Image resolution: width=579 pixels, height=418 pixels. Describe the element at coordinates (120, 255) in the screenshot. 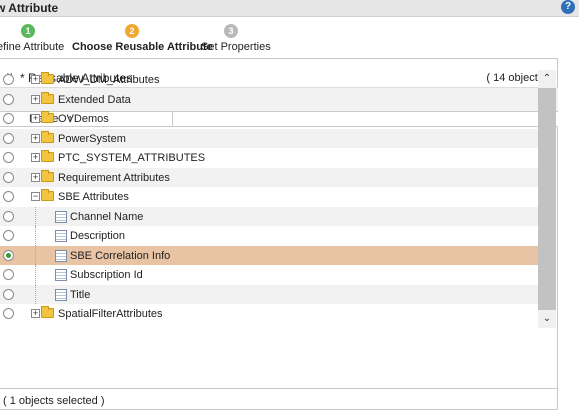

I see `tree-row-label: SBE Correlation Info` at that location.